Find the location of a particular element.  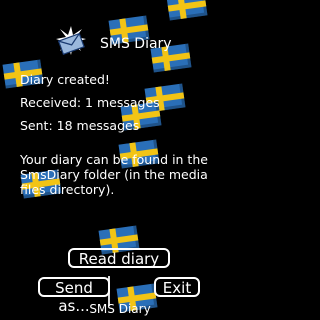

exit-button: Exit is located at coordinates (177, 287).